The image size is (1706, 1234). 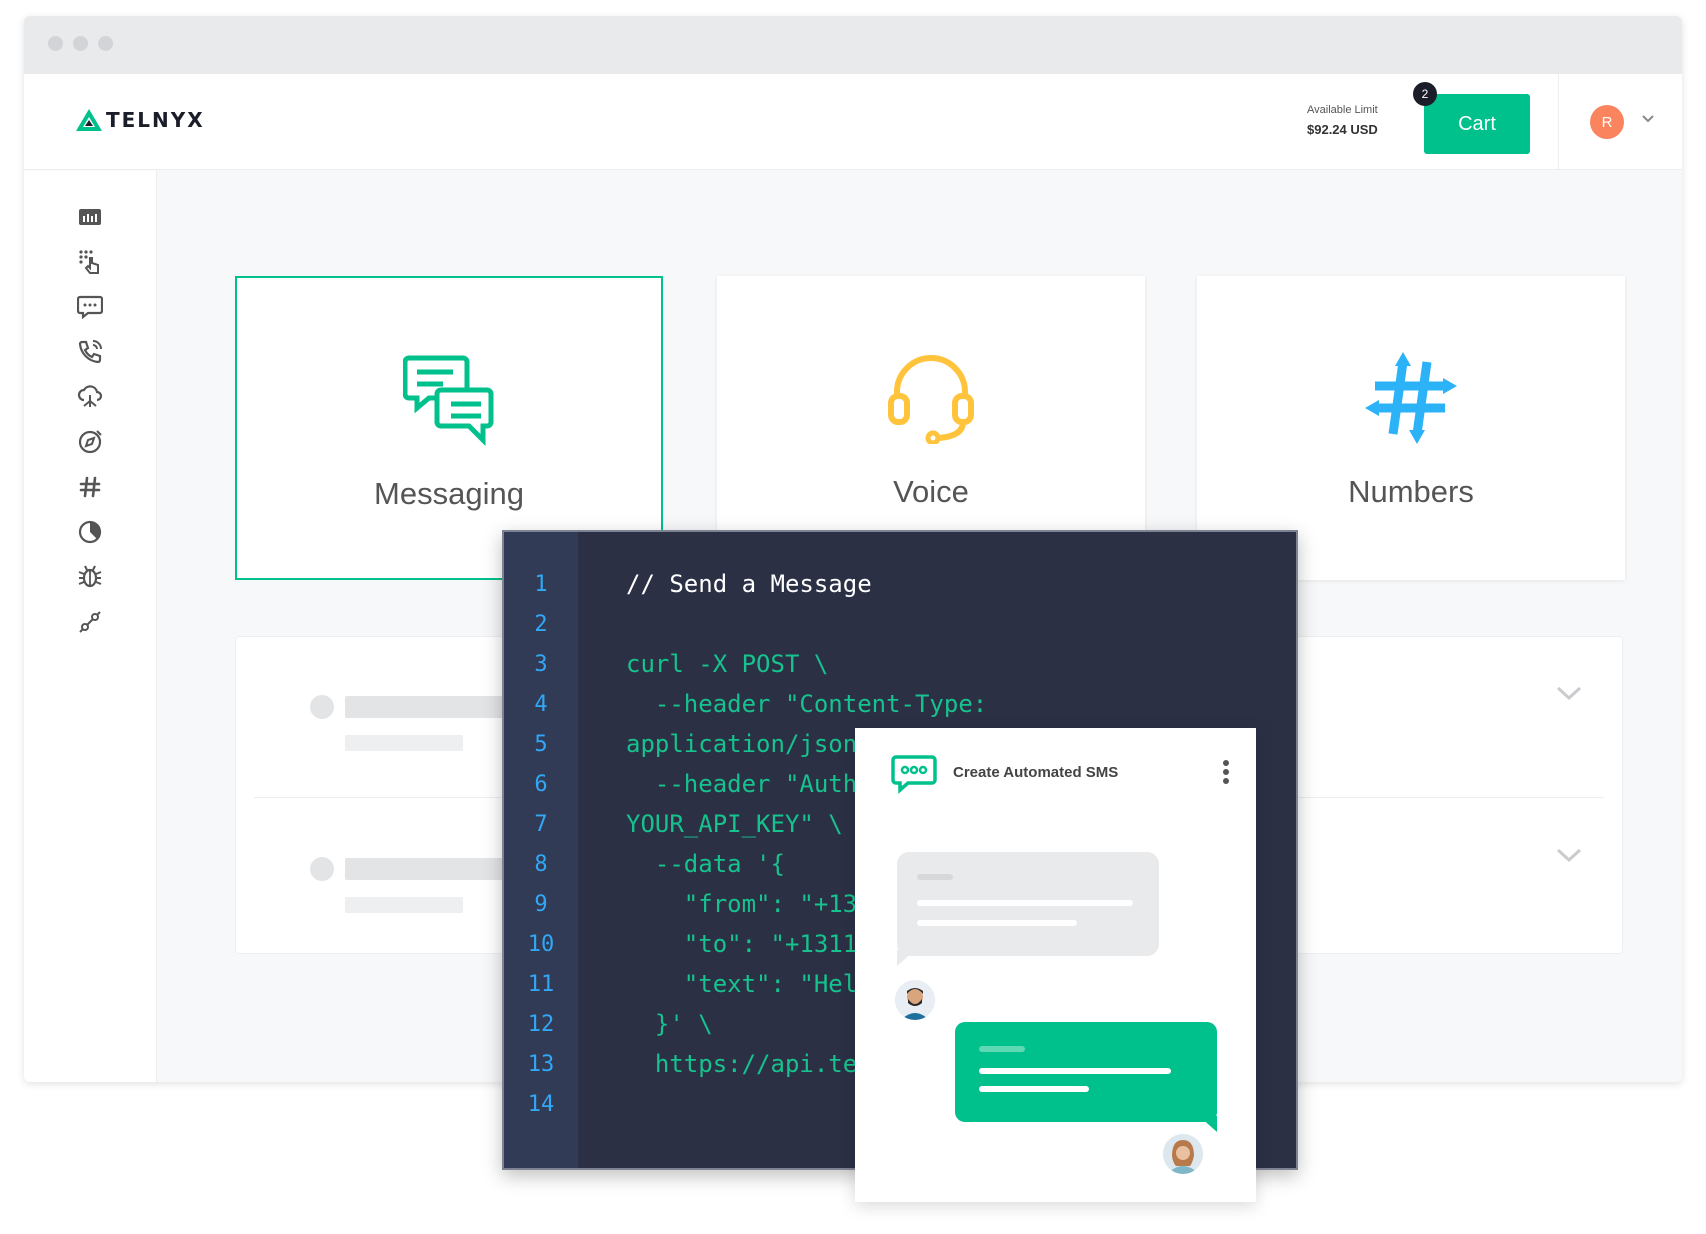 I want to click on line-number: 10, so click(x=541, y=944).